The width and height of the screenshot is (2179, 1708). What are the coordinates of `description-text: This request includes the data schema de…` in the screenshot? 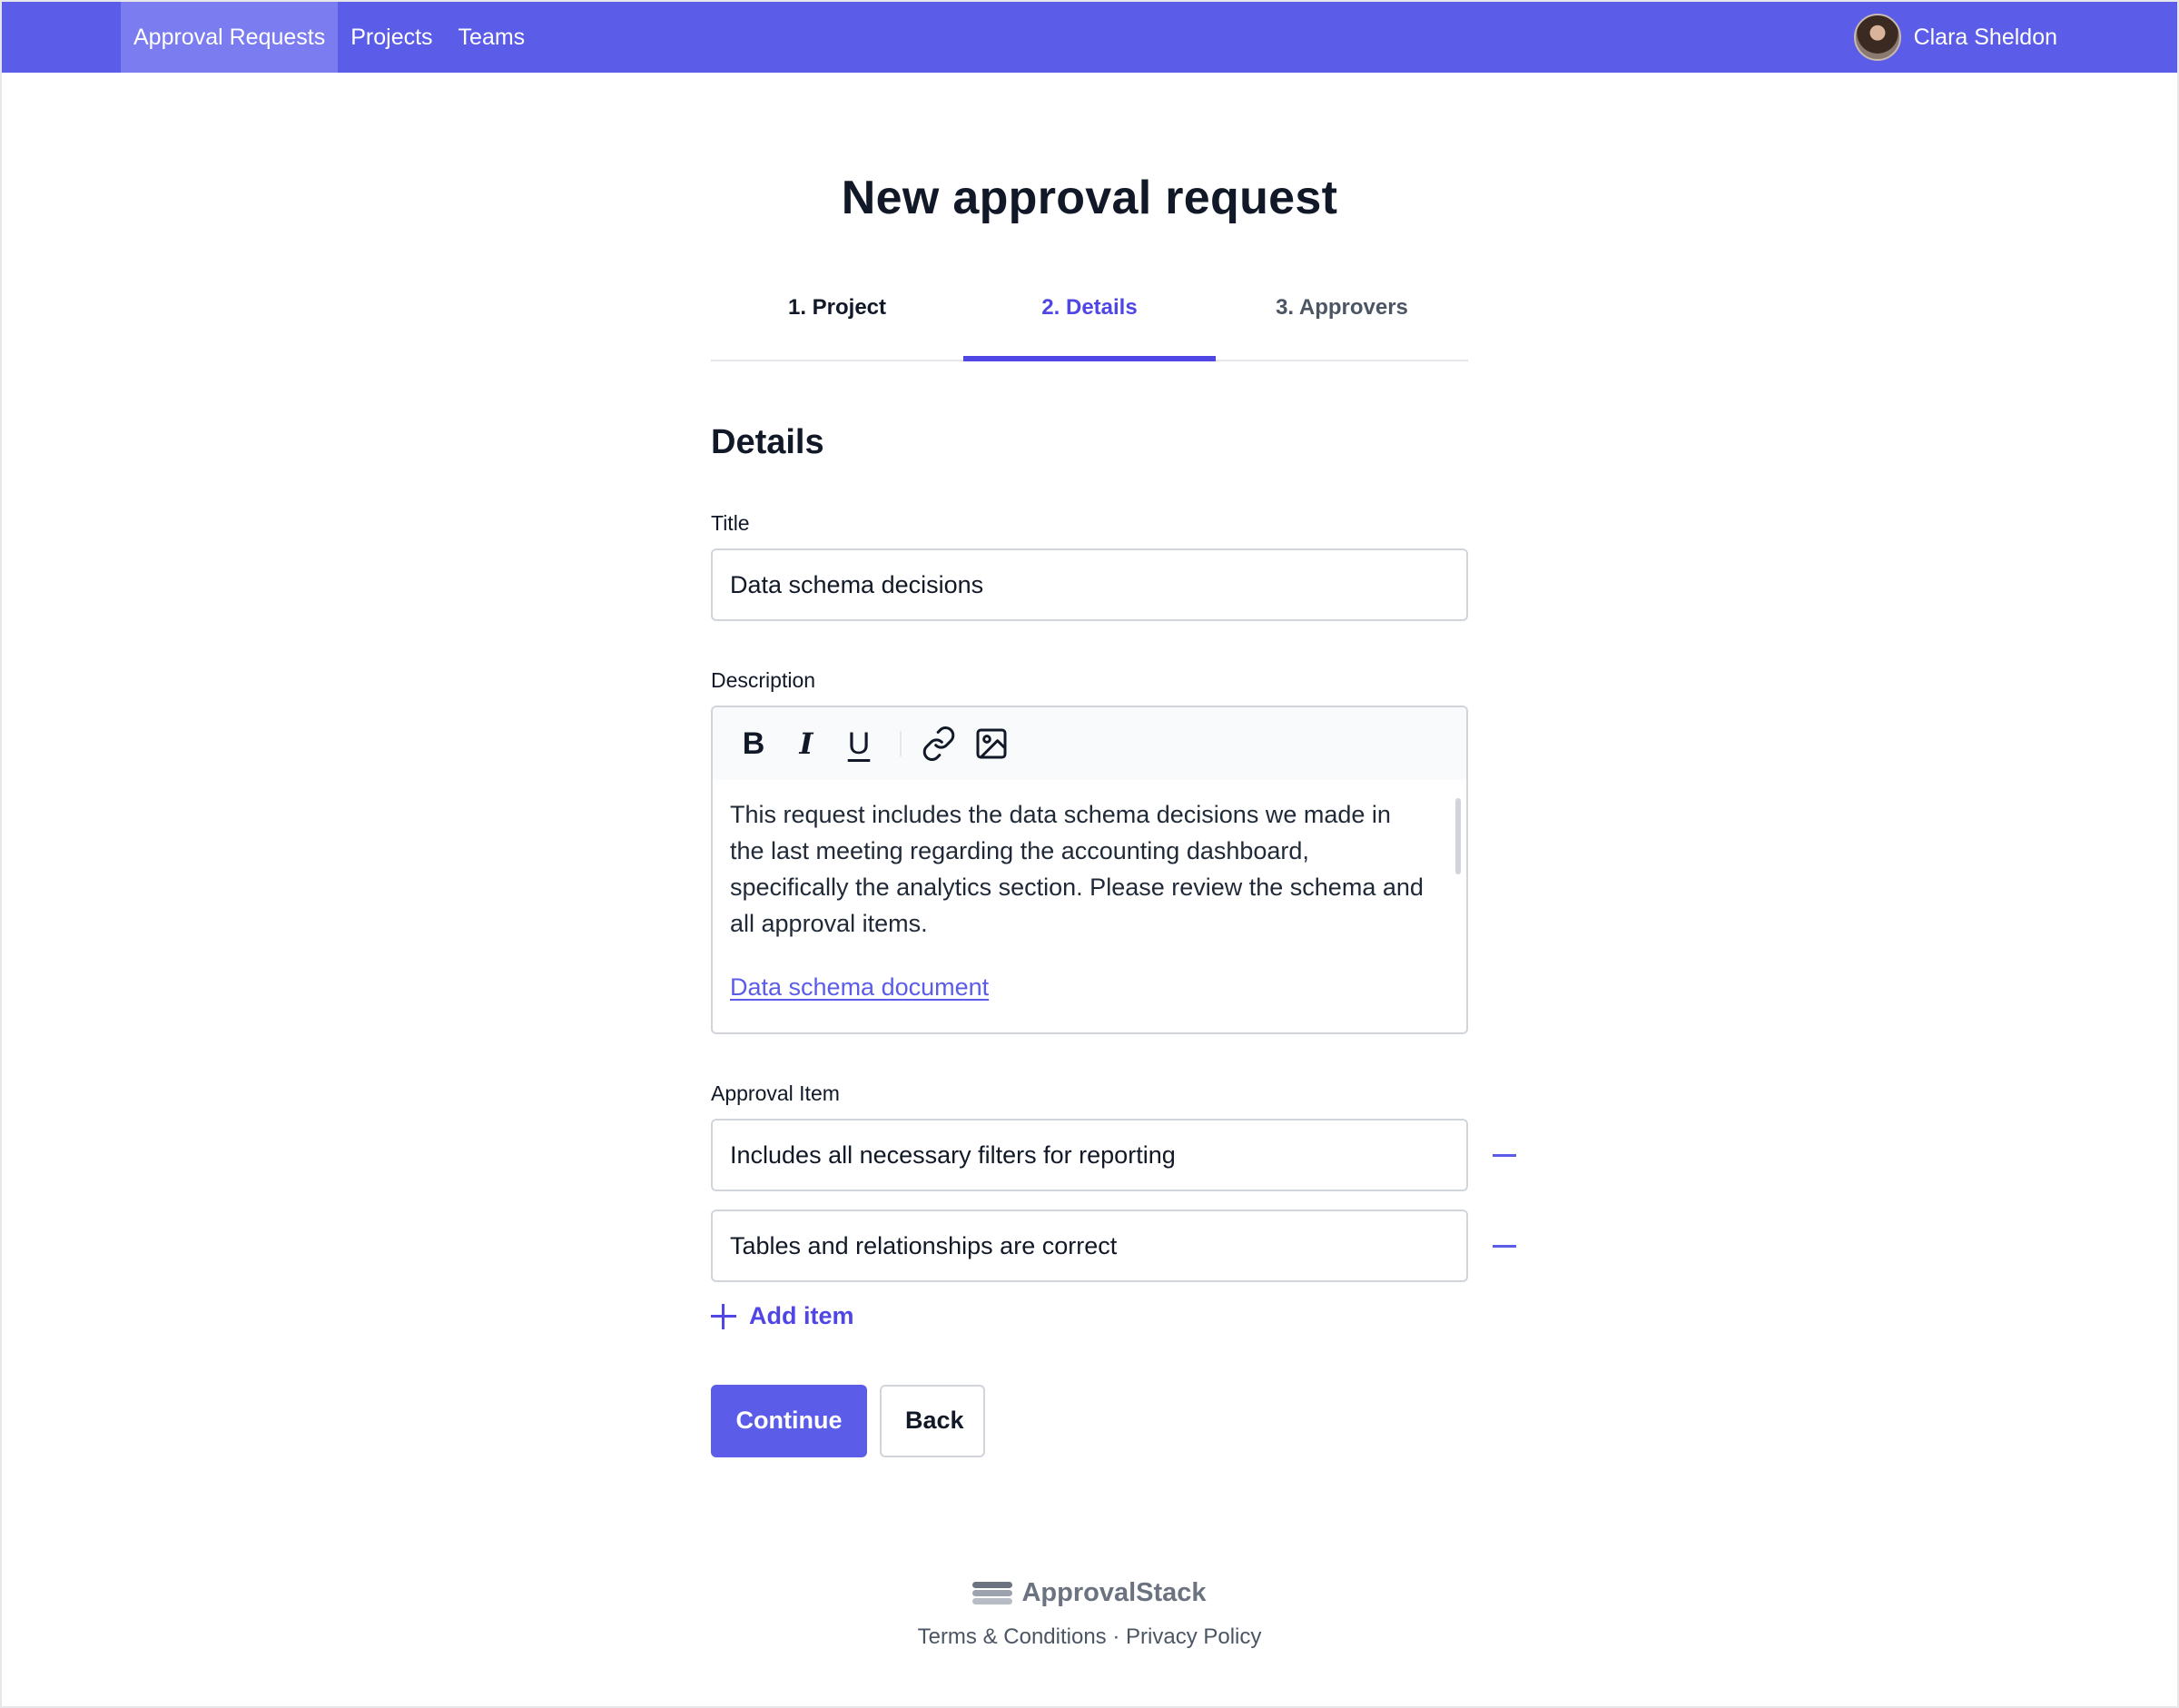 It's located at (1077, 869).